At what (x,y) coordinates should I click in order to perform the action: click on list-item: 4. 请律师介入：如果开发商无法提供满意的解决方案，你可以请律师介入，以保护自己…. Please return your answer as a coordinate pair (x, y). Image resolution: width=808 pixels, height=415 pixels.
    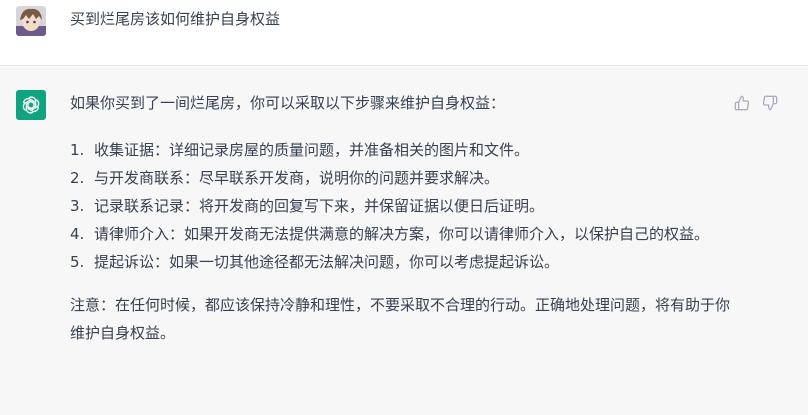
    Looking at the image, I should click on (400, 234).